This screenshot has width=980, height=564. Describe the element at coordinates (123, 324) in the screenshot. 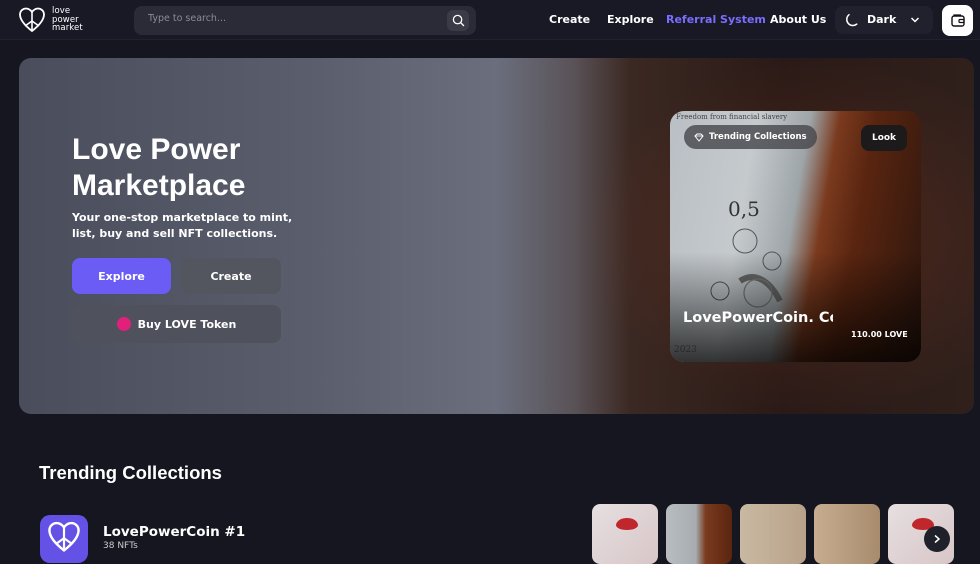

I see `love-token-icon` at that location.